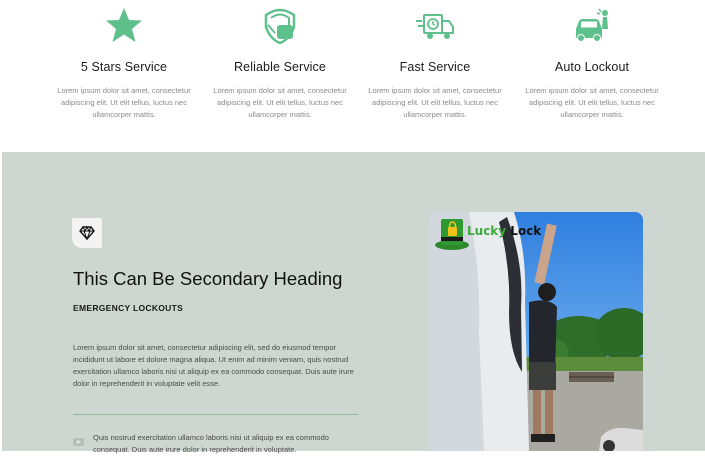  What do you see at coordinates (592, 67) in the screenshot?
I see `service-title: Auto Lockout` at bounding box center [592, 67].